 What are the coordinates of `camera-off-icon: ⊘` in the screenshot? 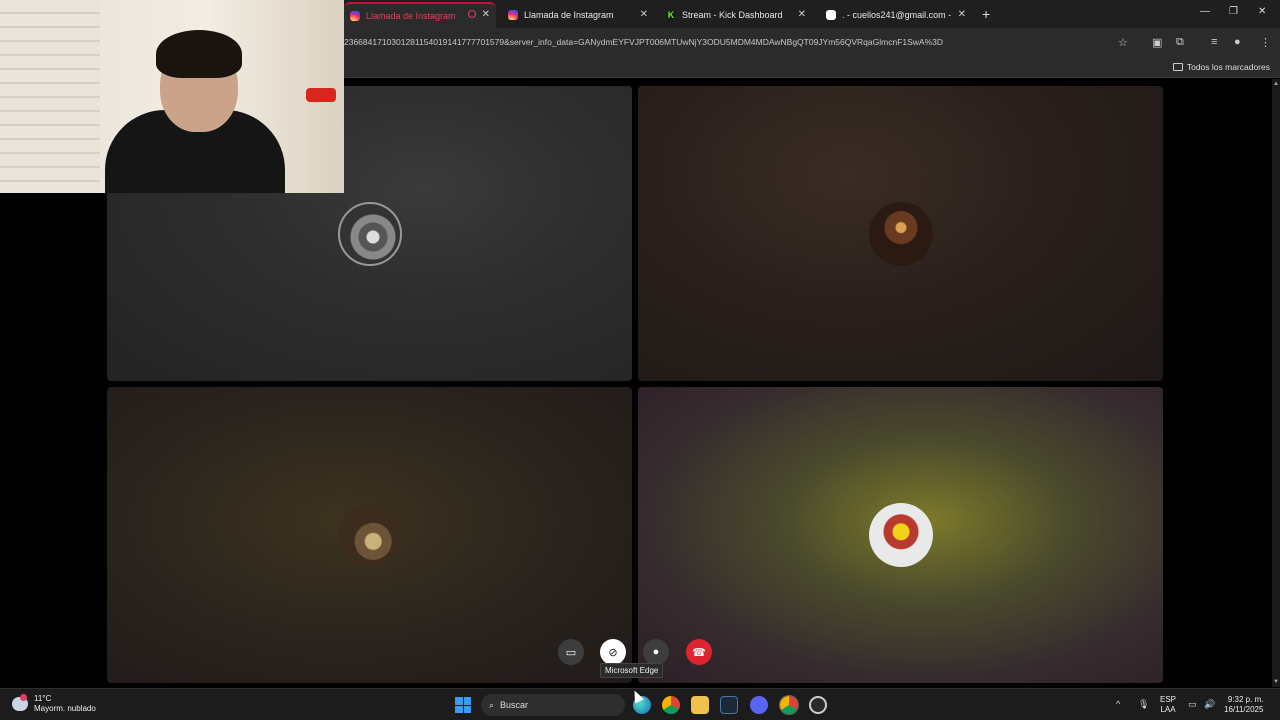 It's located at (613, 652).